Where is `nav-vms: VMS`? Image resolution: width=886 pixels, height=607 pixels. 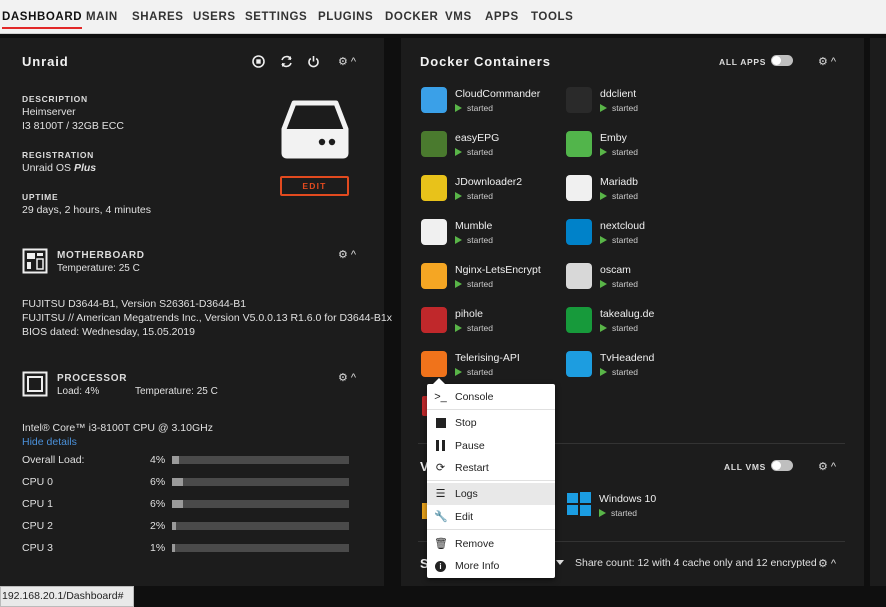 nav-vms: VMS is located at coordinates (458, 17).